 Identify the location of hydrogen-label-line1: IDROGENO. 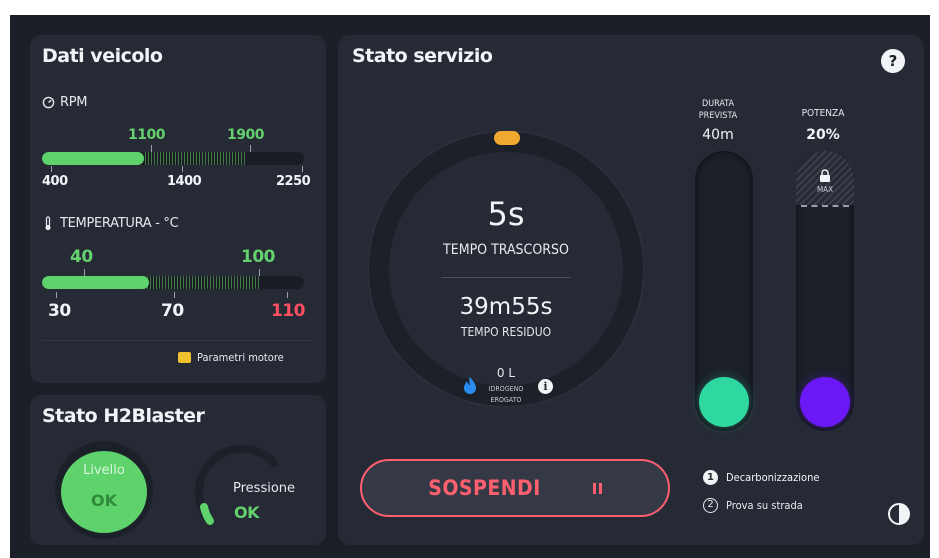
(506, 389).